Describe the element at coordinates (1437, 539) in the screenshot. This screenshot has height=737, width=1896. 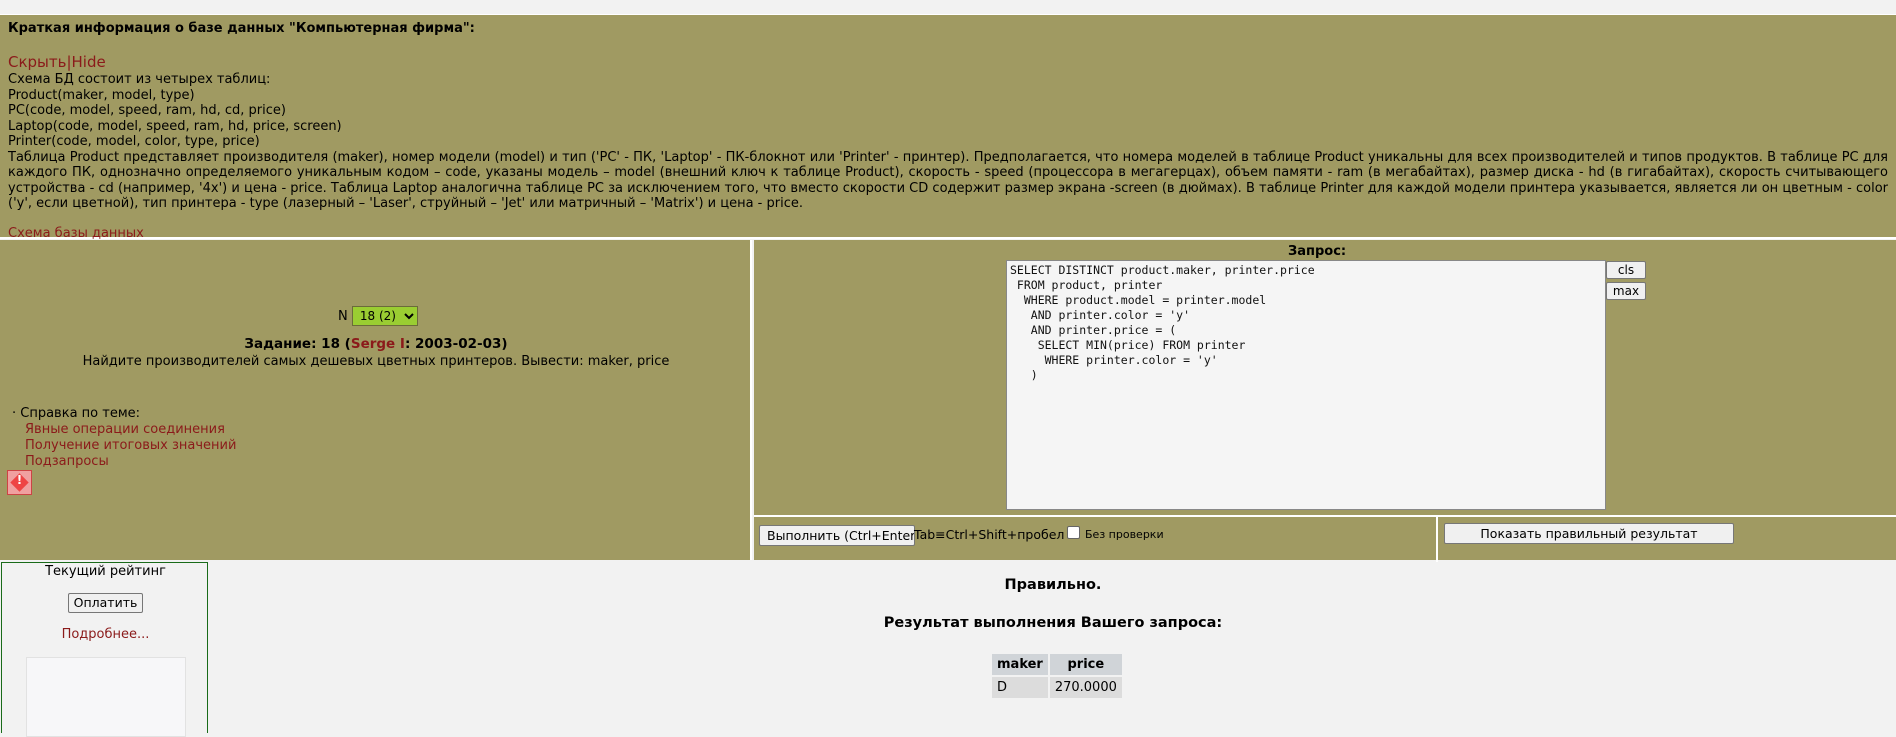
I see `action-divider` at that location.